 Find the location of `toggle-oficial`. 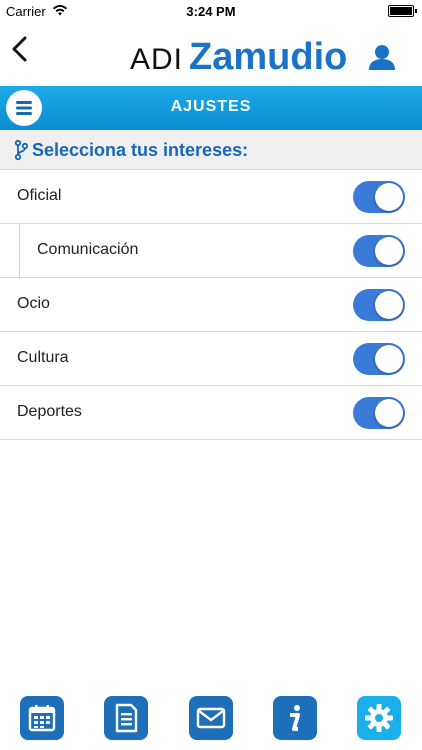

toggle-oficial is located at coordinates (379, 197).